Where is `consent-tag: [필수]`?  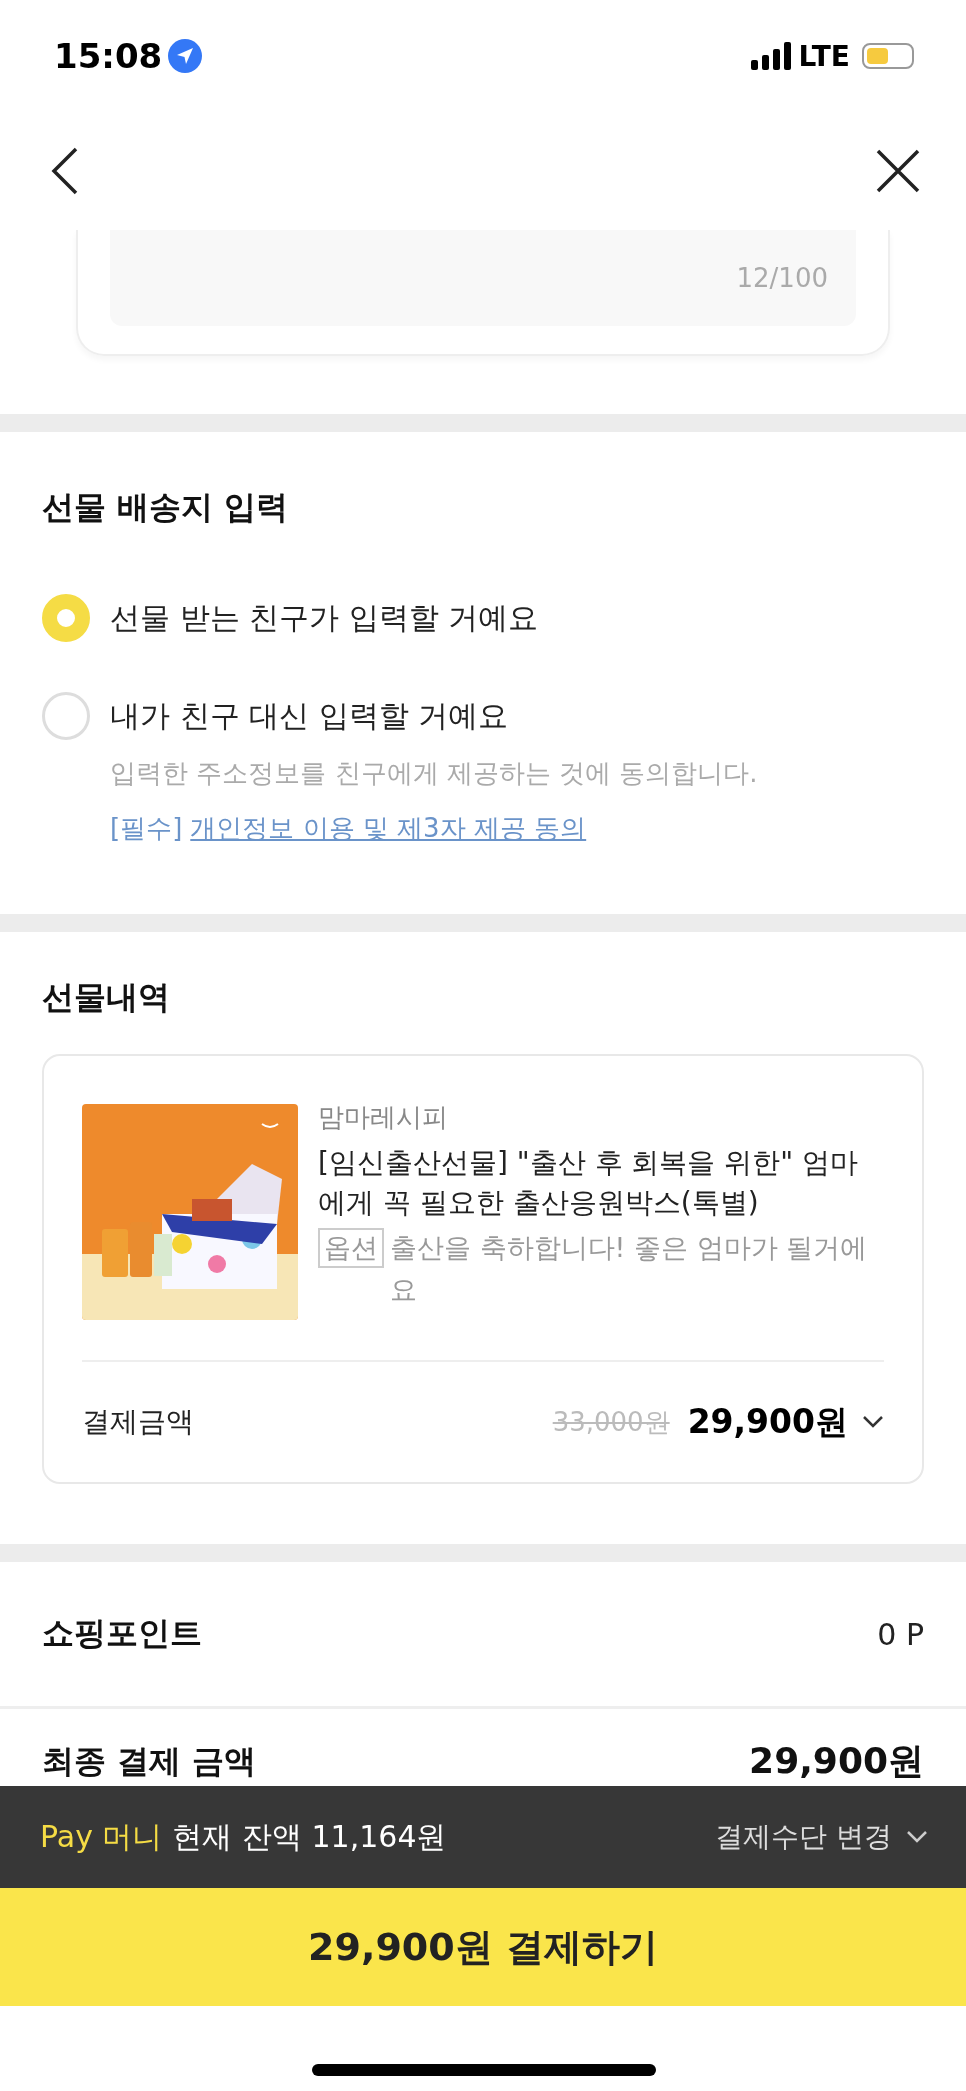
consent-tag: [필수] is located at coordinates (146, 828).